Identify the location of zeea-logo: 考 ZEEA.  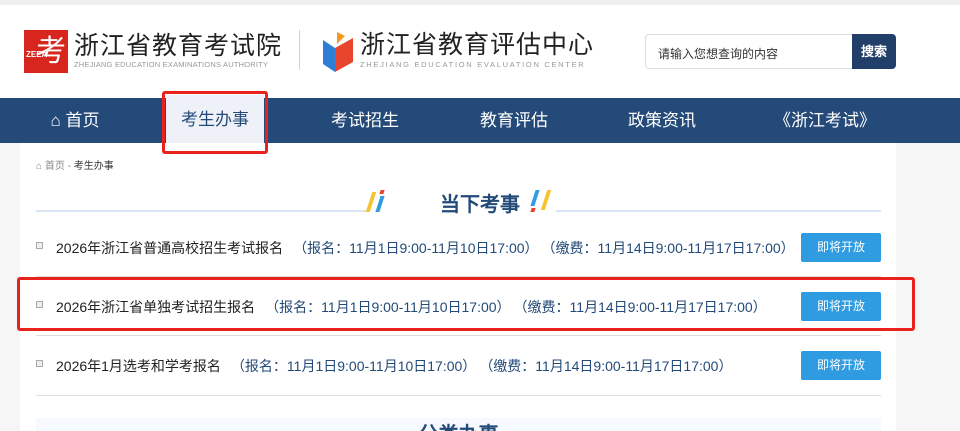
(46, 51).